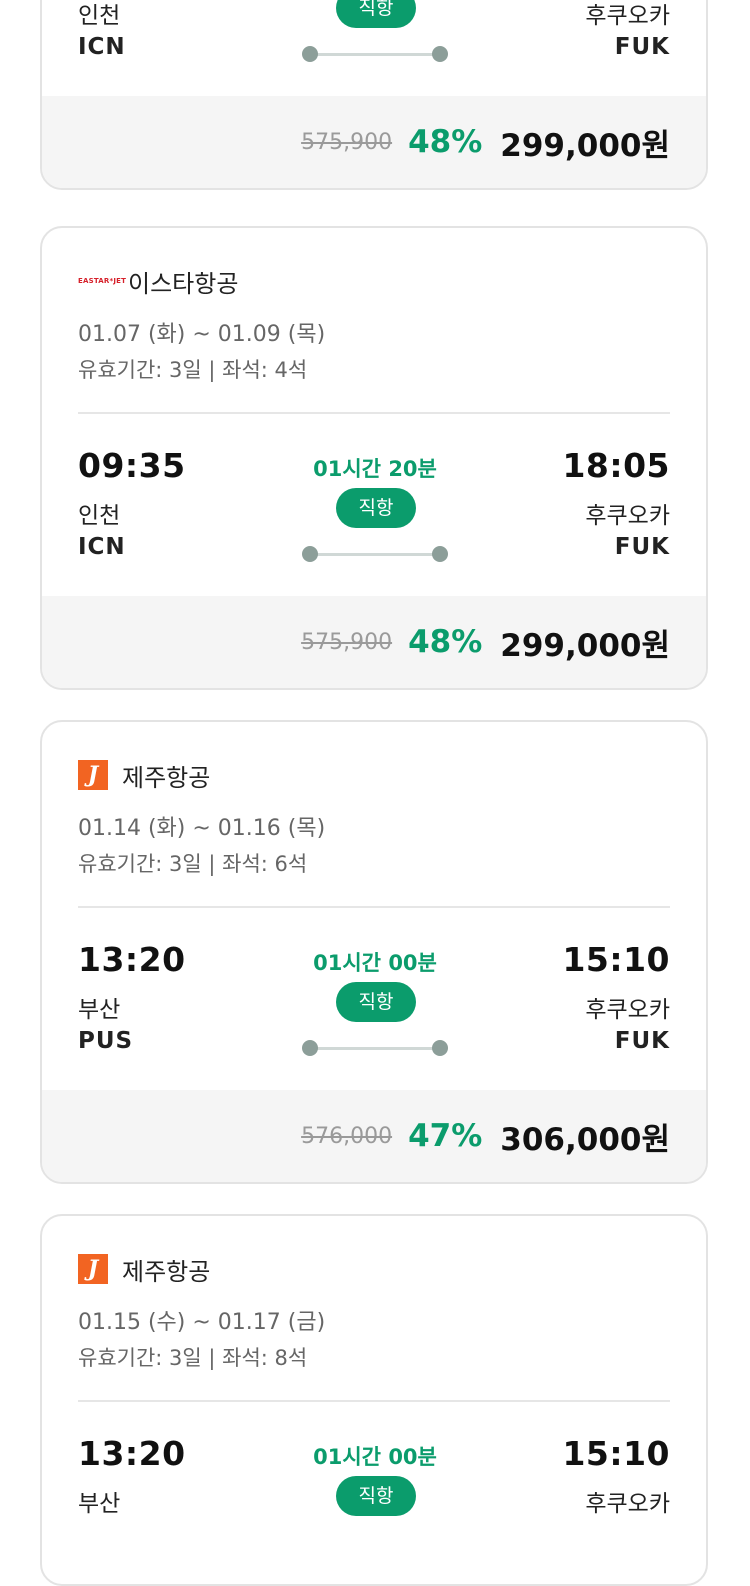 Image resolution: width=750 pixels, height=1586 pixels. I want to click on travel-dates: 01.14 (화) ~ 01.16 (목), so click(202, 828).